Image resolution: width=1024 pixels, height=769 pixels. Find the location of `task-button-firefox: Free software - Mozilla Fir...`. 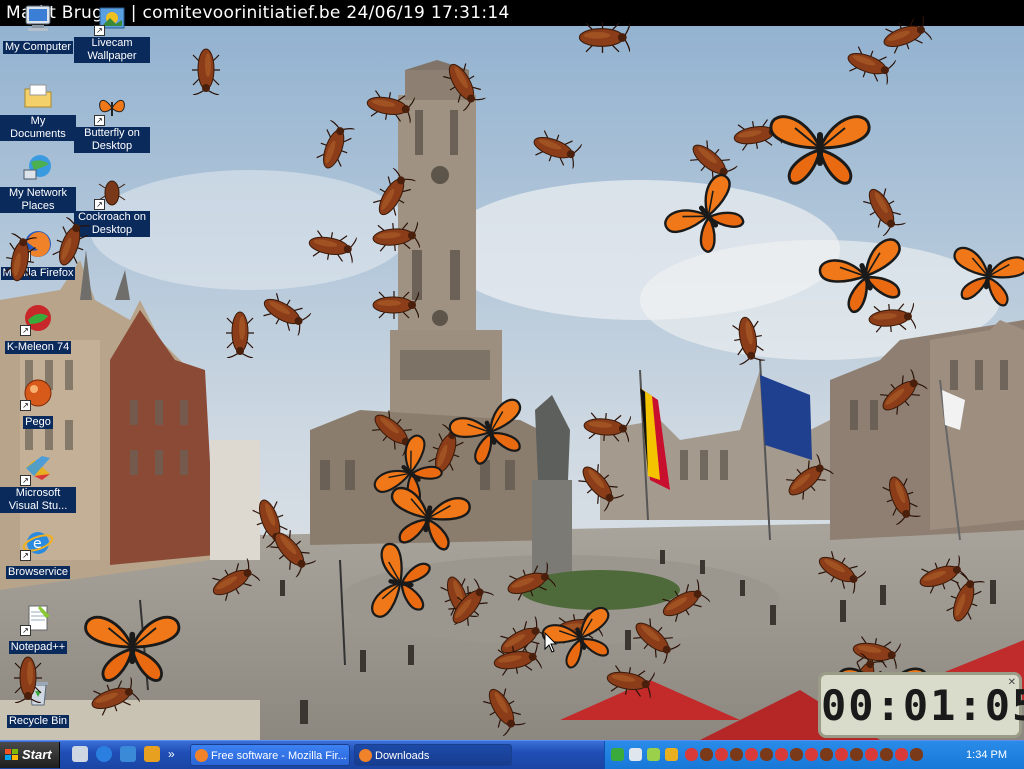

task-button-firefox: Free software - Mozilla Fir... is located at coordinates (270, 755).